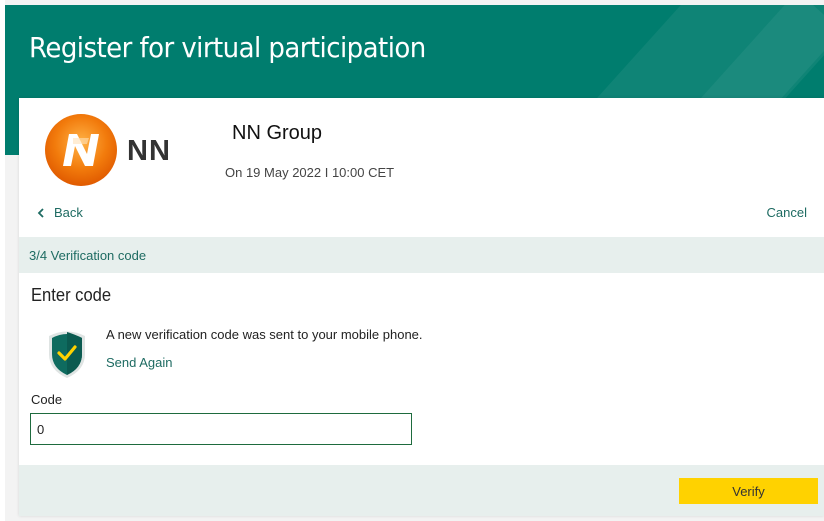 The image size is (824, 521). Describe the element at coordinates (221, 429) in the screenshot. I see `code-input` at that location.